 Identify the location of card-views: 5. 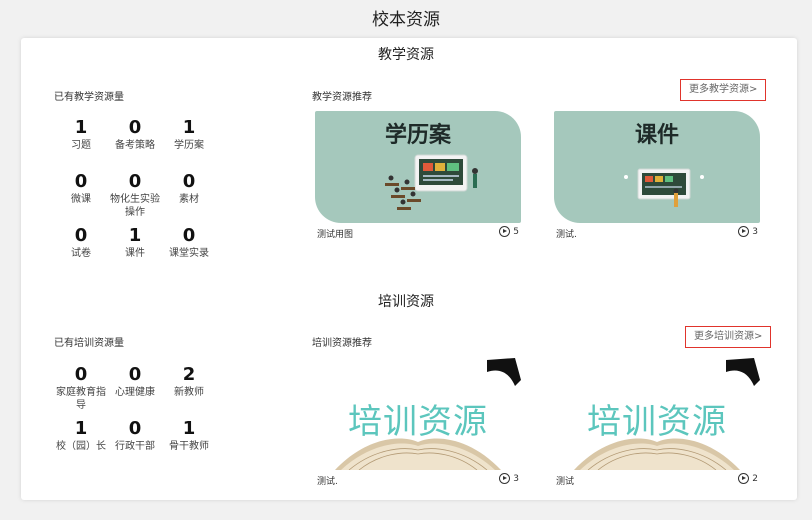
(509, 231).